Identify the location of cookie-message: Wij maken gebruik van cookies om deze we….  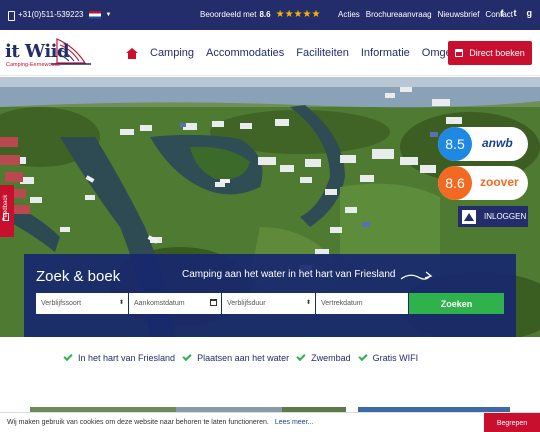
(160, 422).